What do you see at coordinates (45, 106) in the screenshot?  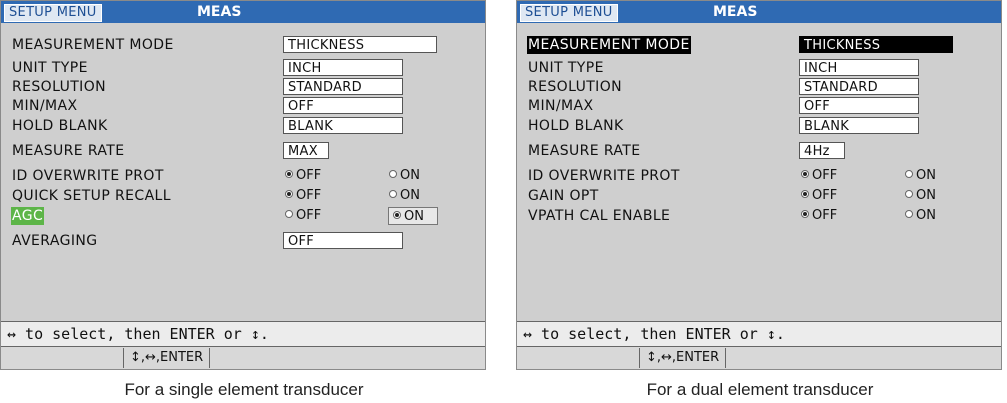 I see `min-max-label: MIN/MAX` at bounding box center [45, 106].